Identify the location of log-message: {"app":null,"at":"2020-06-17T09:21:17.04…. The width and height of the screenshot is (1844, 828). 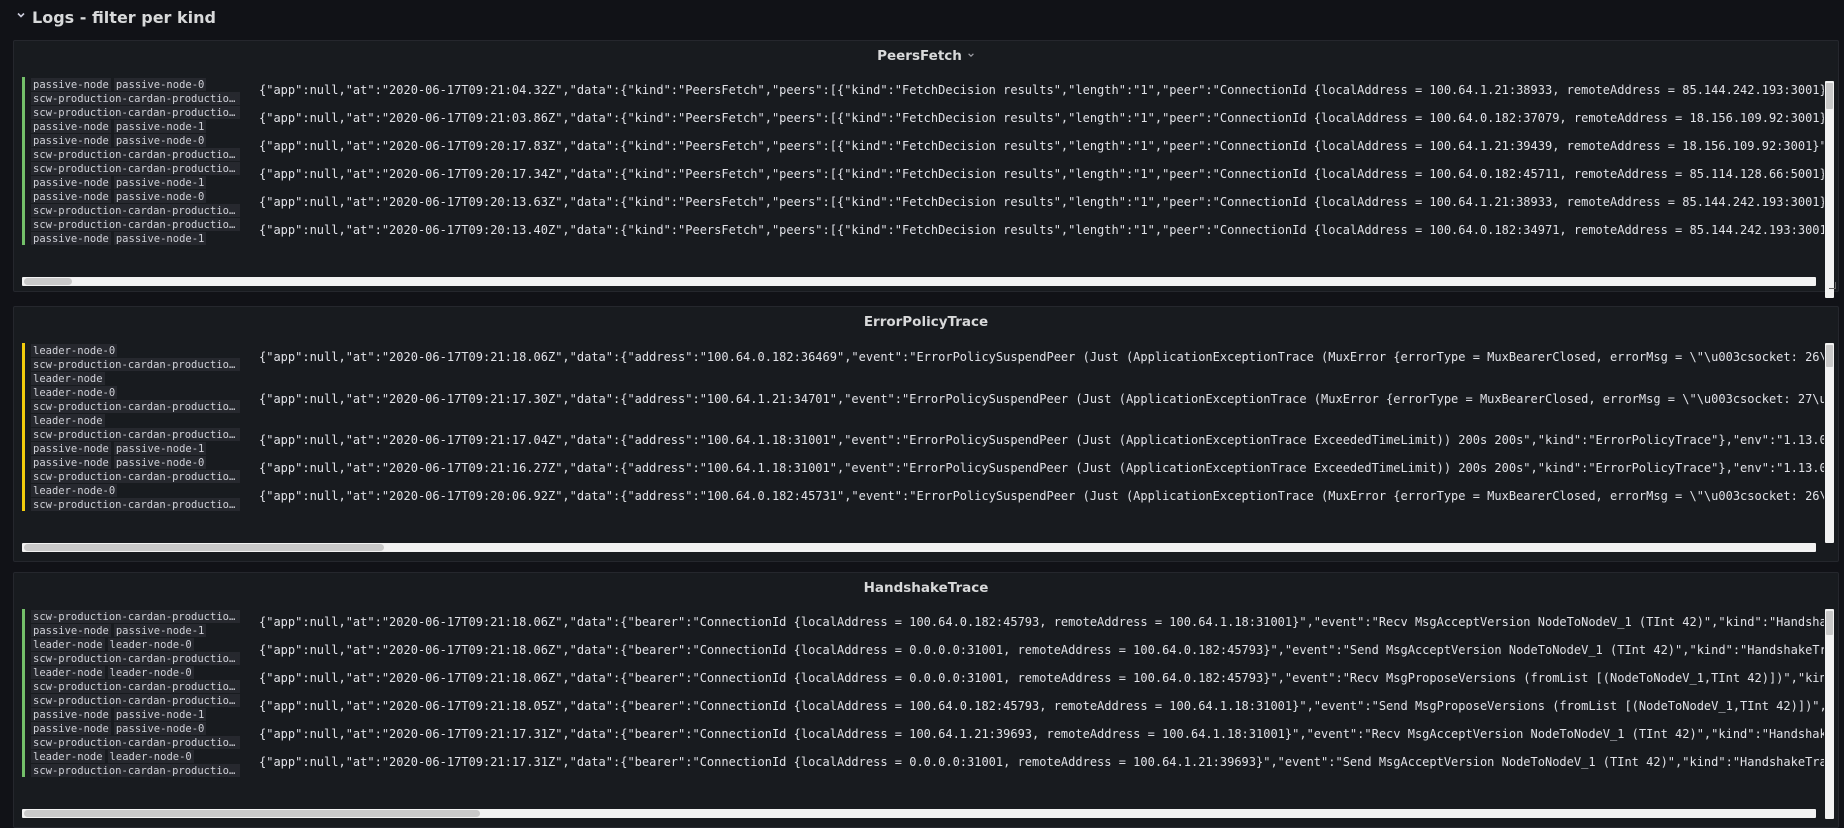
(1041, 440).